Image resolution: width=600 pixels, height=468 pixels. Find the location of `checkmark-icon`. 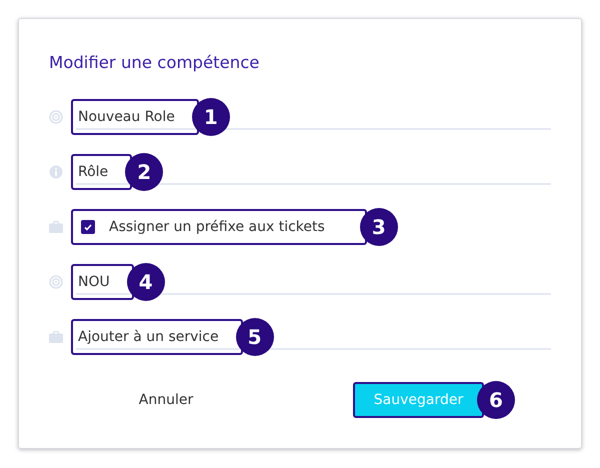

checkmark-icon is located at coordinates (88, 227).